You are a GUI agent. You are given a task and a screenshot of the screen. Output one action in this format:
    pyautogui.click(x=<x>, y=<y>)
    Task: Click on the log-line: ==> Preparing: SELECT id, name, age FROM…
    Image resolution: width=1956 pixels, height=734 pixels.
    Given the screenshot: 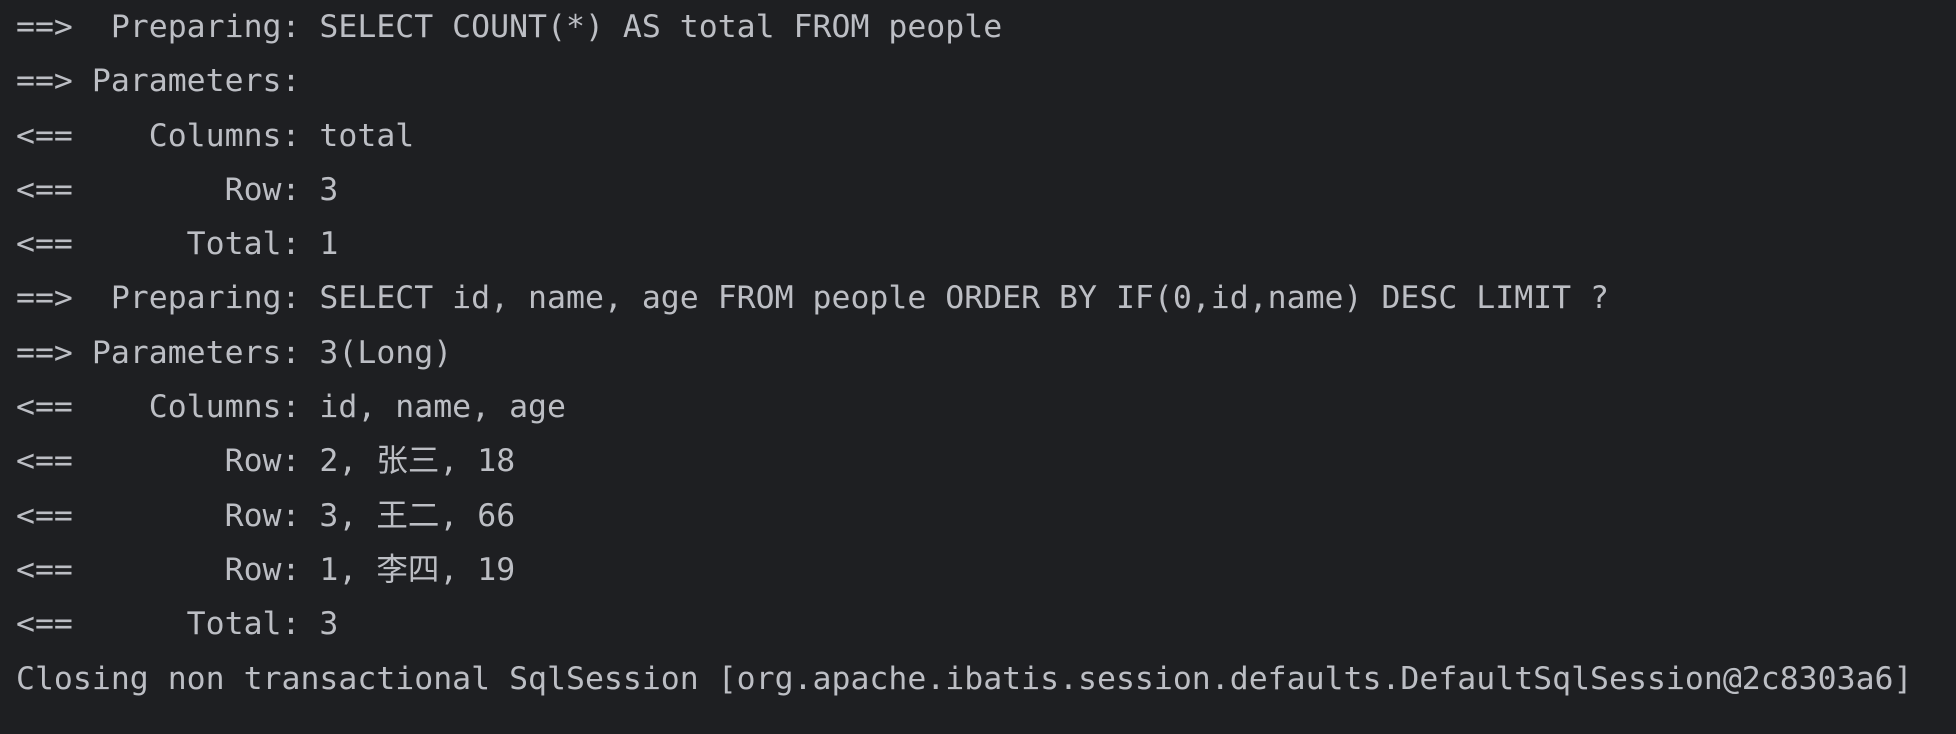 What is the action you would take?
    pyautogui.click(x=813, y=298)
    